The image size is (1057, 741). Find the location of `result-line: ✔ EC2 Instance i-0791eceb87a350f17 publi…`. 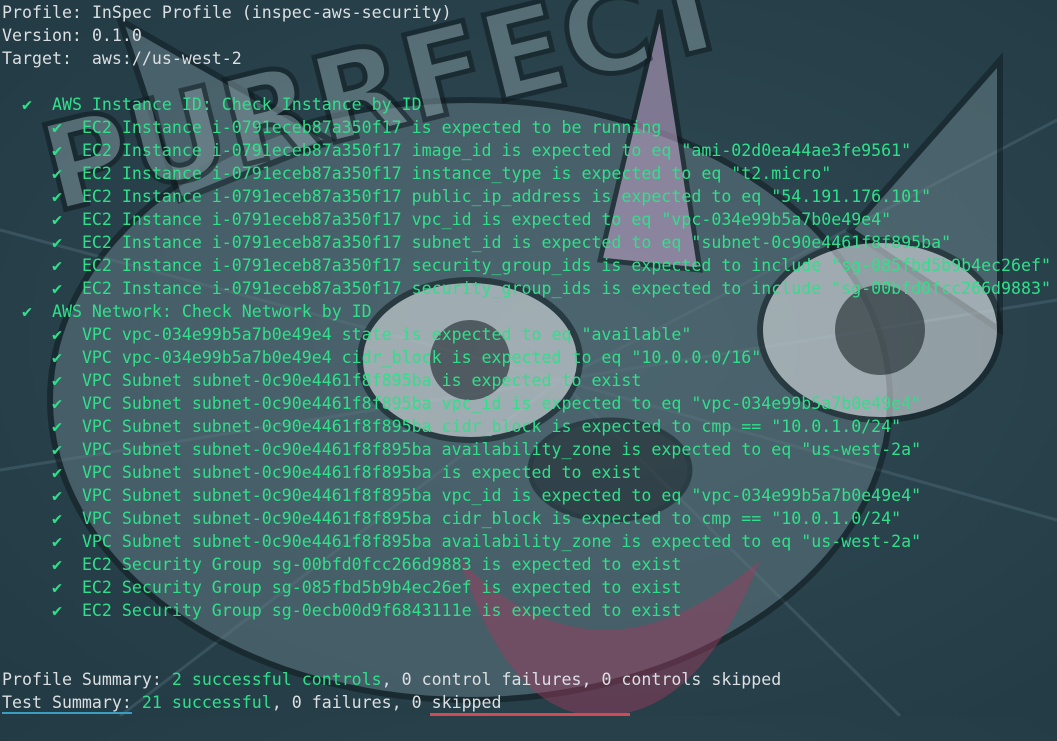

result-line: ✔ EC2 Instance i-0791eceb87a350f17 publi… is located at coordinates (491, 196).